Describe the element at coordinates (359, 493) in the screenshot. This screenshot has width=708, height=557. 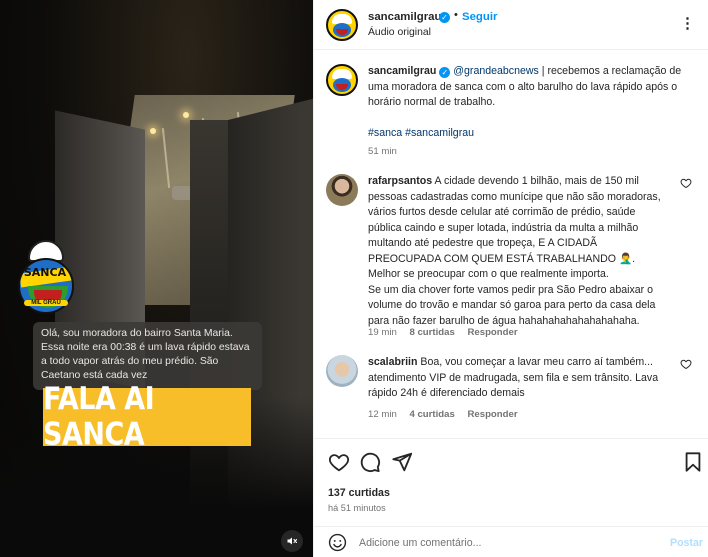
I see `likes-count: 137 curtidas` at that location.